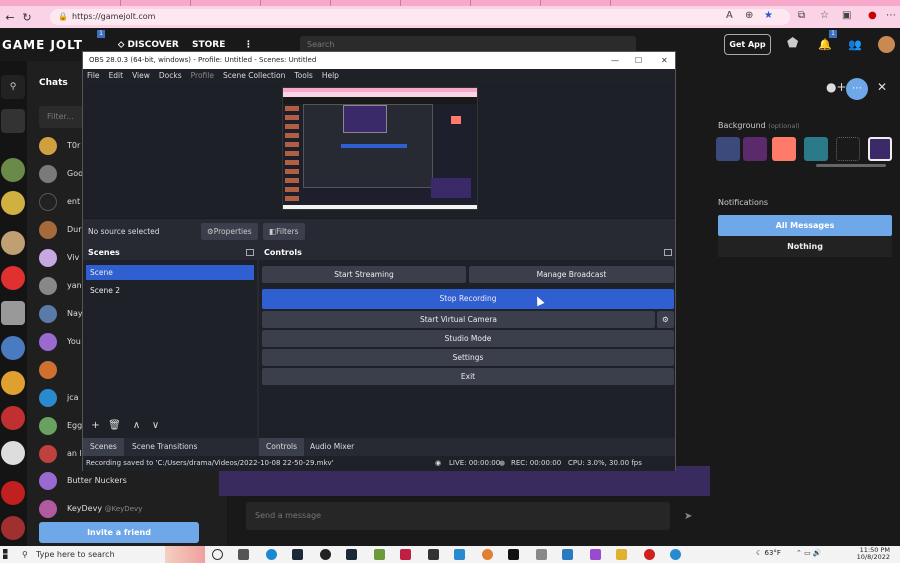 The height and width of the screenshot is (563, 900). I want to click on virtual-camera-settings-icon: ⚙, so click(665, 319).